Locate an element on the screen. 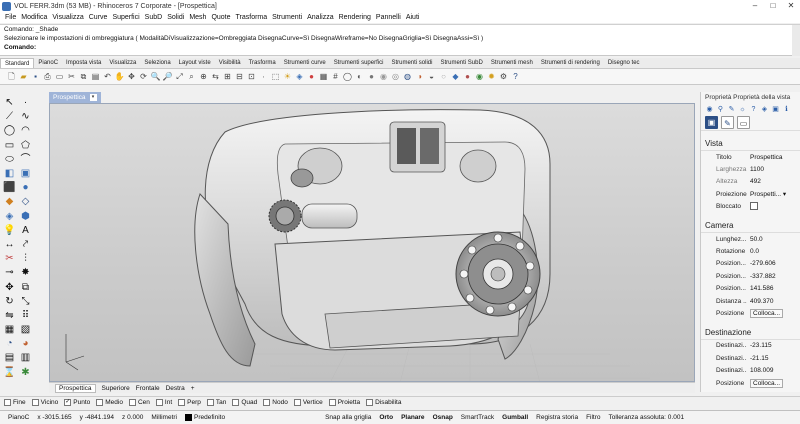 The height and width of the screenshot is (424, 800). prop-value: 409.370 is located at coordinates (773, 301).